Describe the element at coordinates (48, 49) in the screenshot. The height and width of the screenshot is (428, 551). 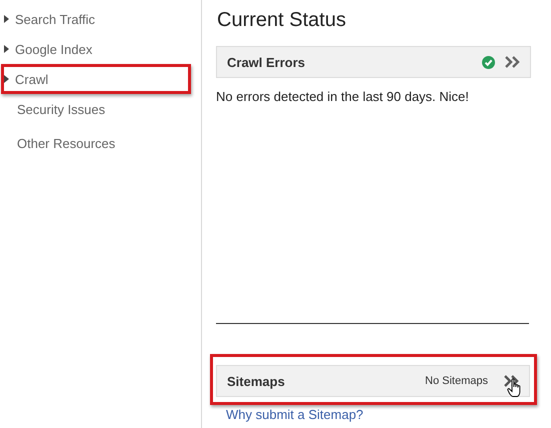
I see `sidebar-item: Google Index` at that location.